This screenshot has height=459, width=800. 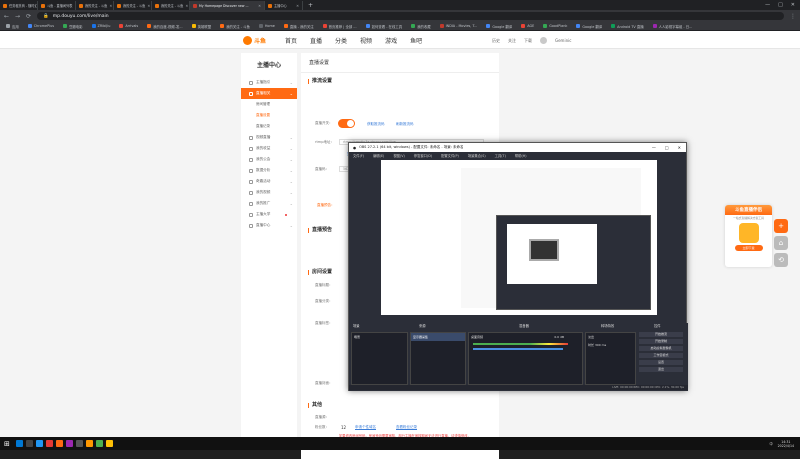 What do you see at coordinates (358, 155) in the screenshot?
I see `obs-menu-item: 文件(F)` at bounding box center [358, 155].